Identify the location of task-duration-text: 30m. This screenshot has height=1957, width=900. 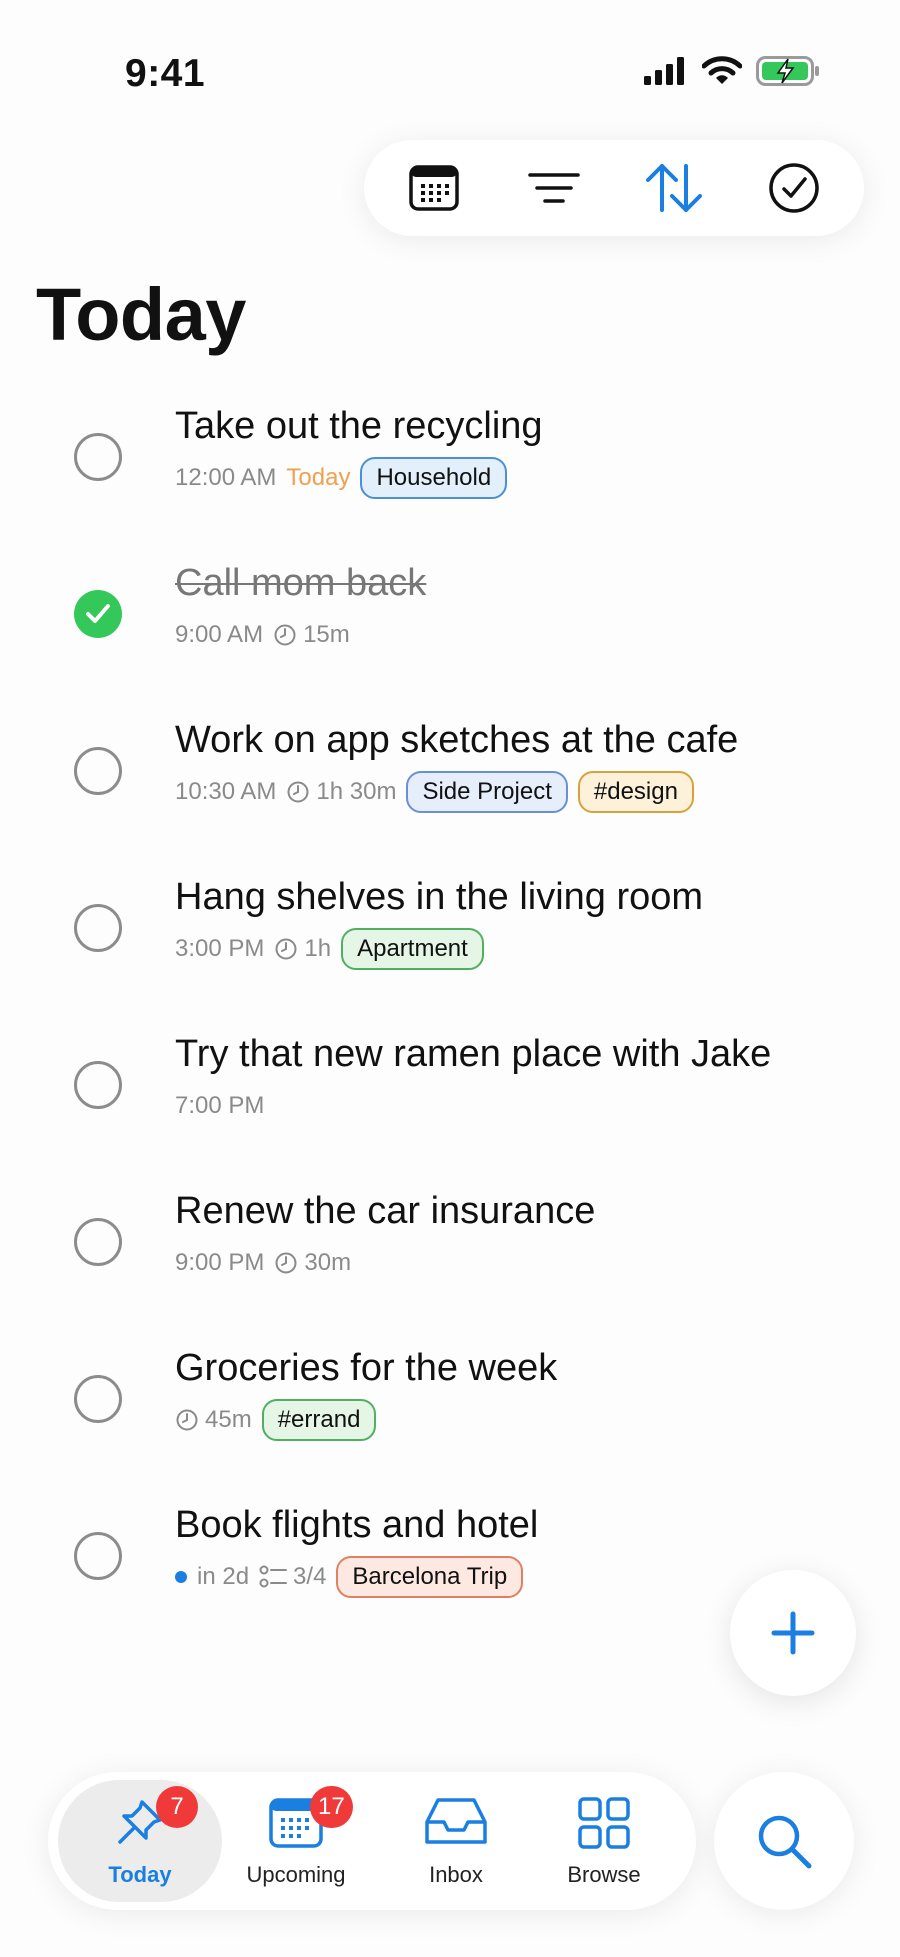
(328, 1262).